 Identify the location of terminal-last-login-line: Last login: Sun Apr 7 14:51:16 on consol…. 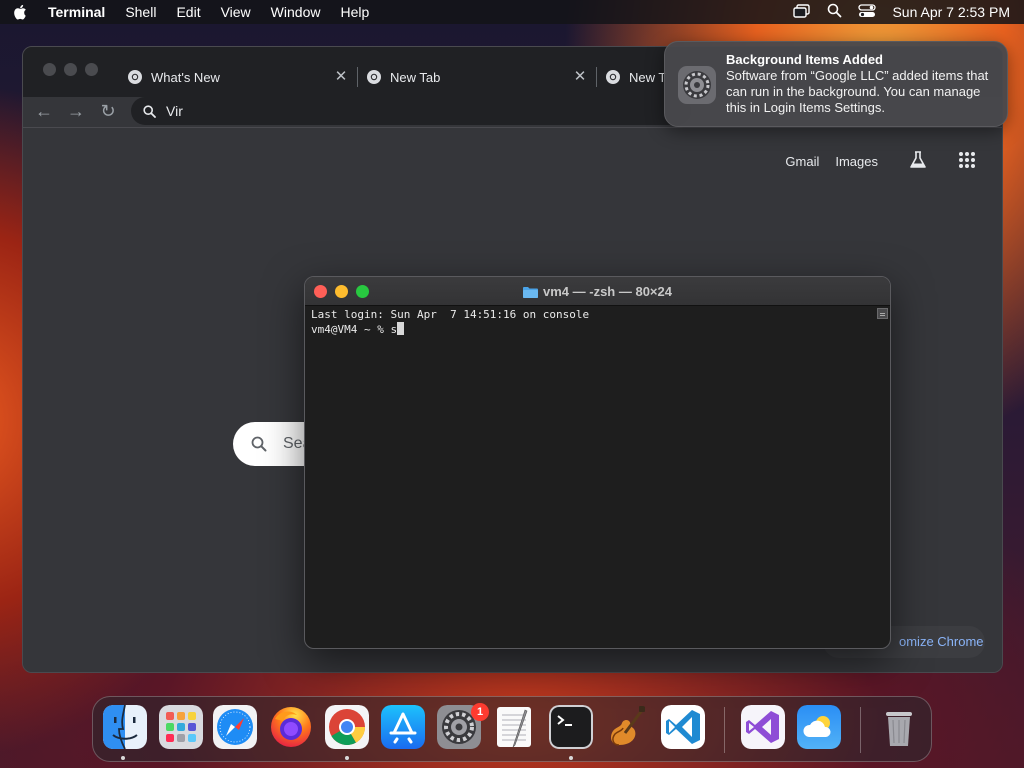
(450, 314).